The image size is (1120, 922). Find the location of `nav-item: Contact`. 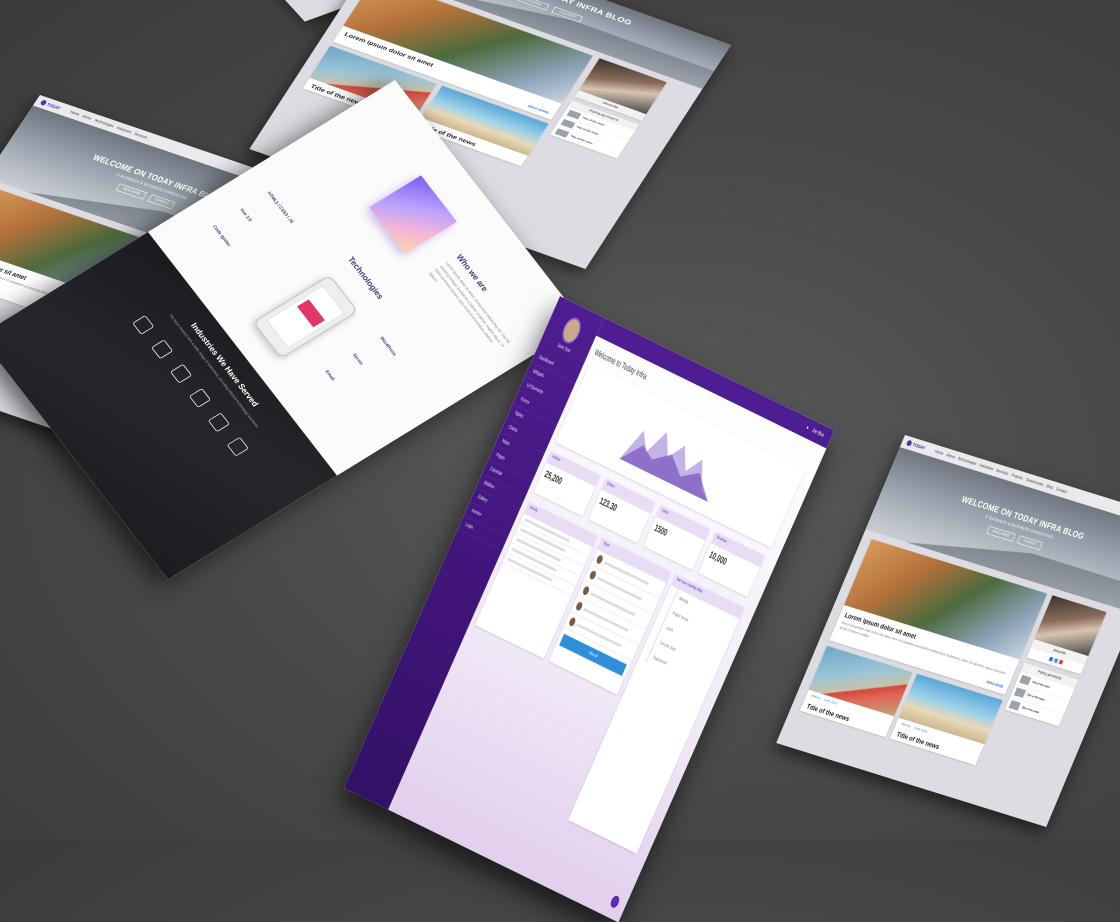

nav-item: Contact is located at coordinates (1061, 490).